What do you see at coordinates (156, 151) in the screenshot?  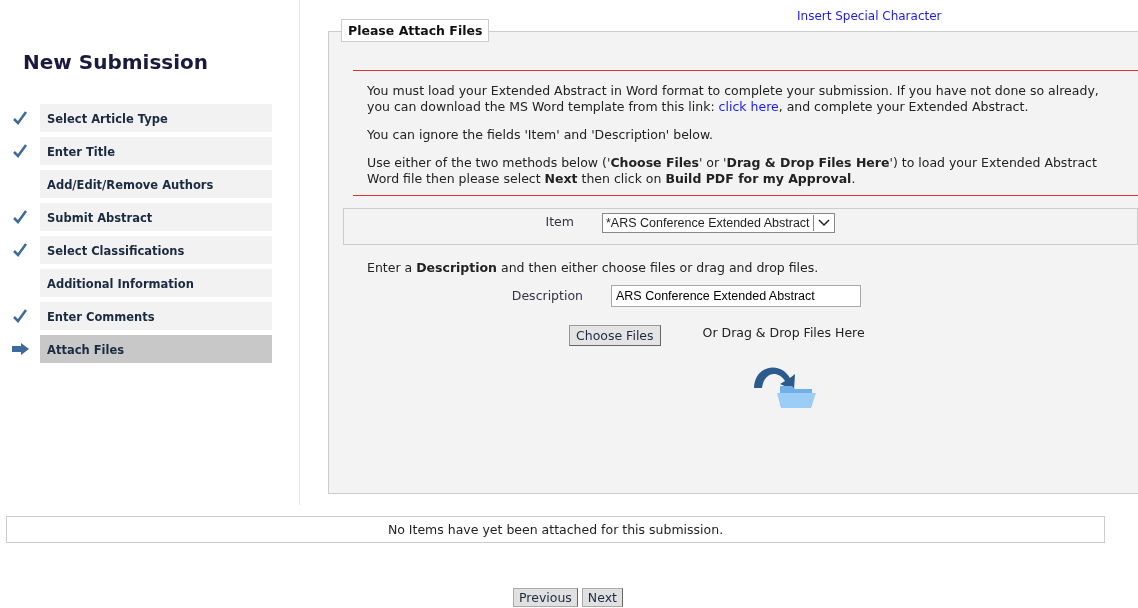 I see `sidebar-step: Enter Title` at bounding box center [156, 151].